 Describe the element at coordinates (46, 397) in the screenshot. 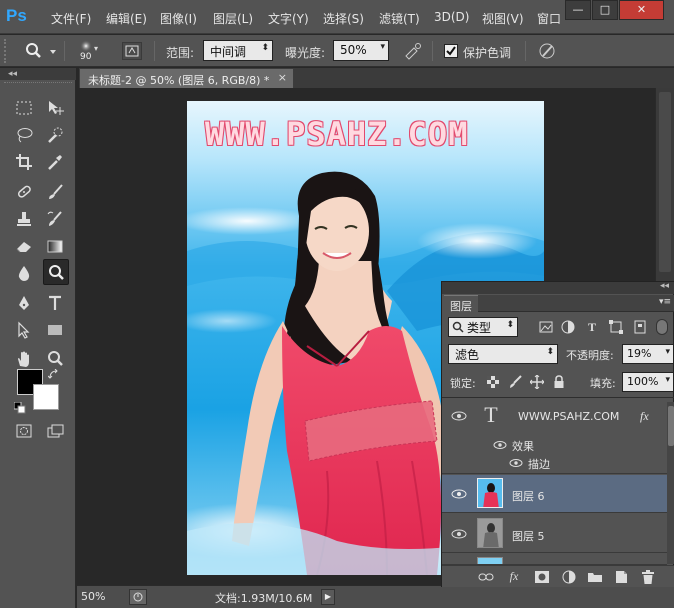

I see `background-color-swatch` at that location.